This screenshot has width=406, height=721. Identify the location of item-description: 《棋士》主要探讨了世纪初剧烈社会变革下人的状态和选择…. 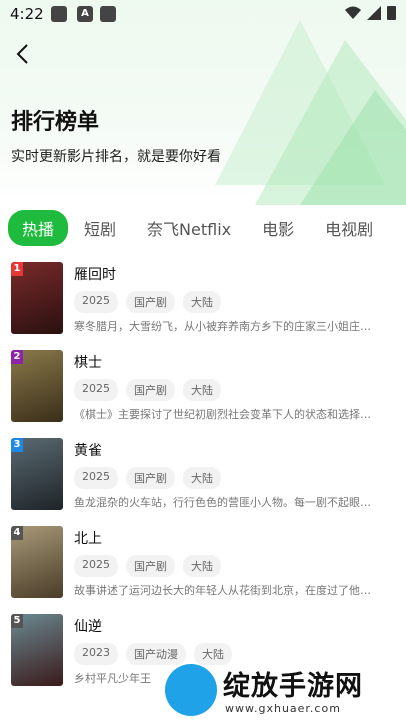
(222, 414).